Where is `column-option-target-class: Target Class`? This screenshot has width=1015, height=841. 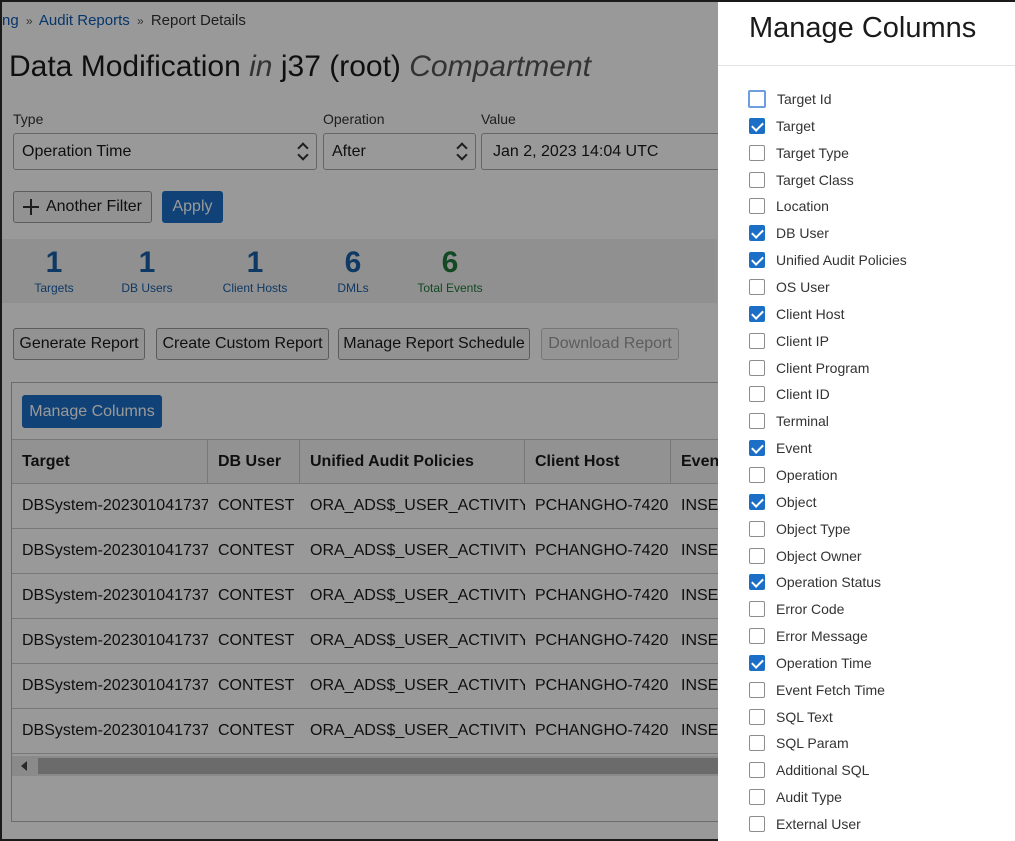
column-option-target-class: Target Class is located at coordinates (801, 180).